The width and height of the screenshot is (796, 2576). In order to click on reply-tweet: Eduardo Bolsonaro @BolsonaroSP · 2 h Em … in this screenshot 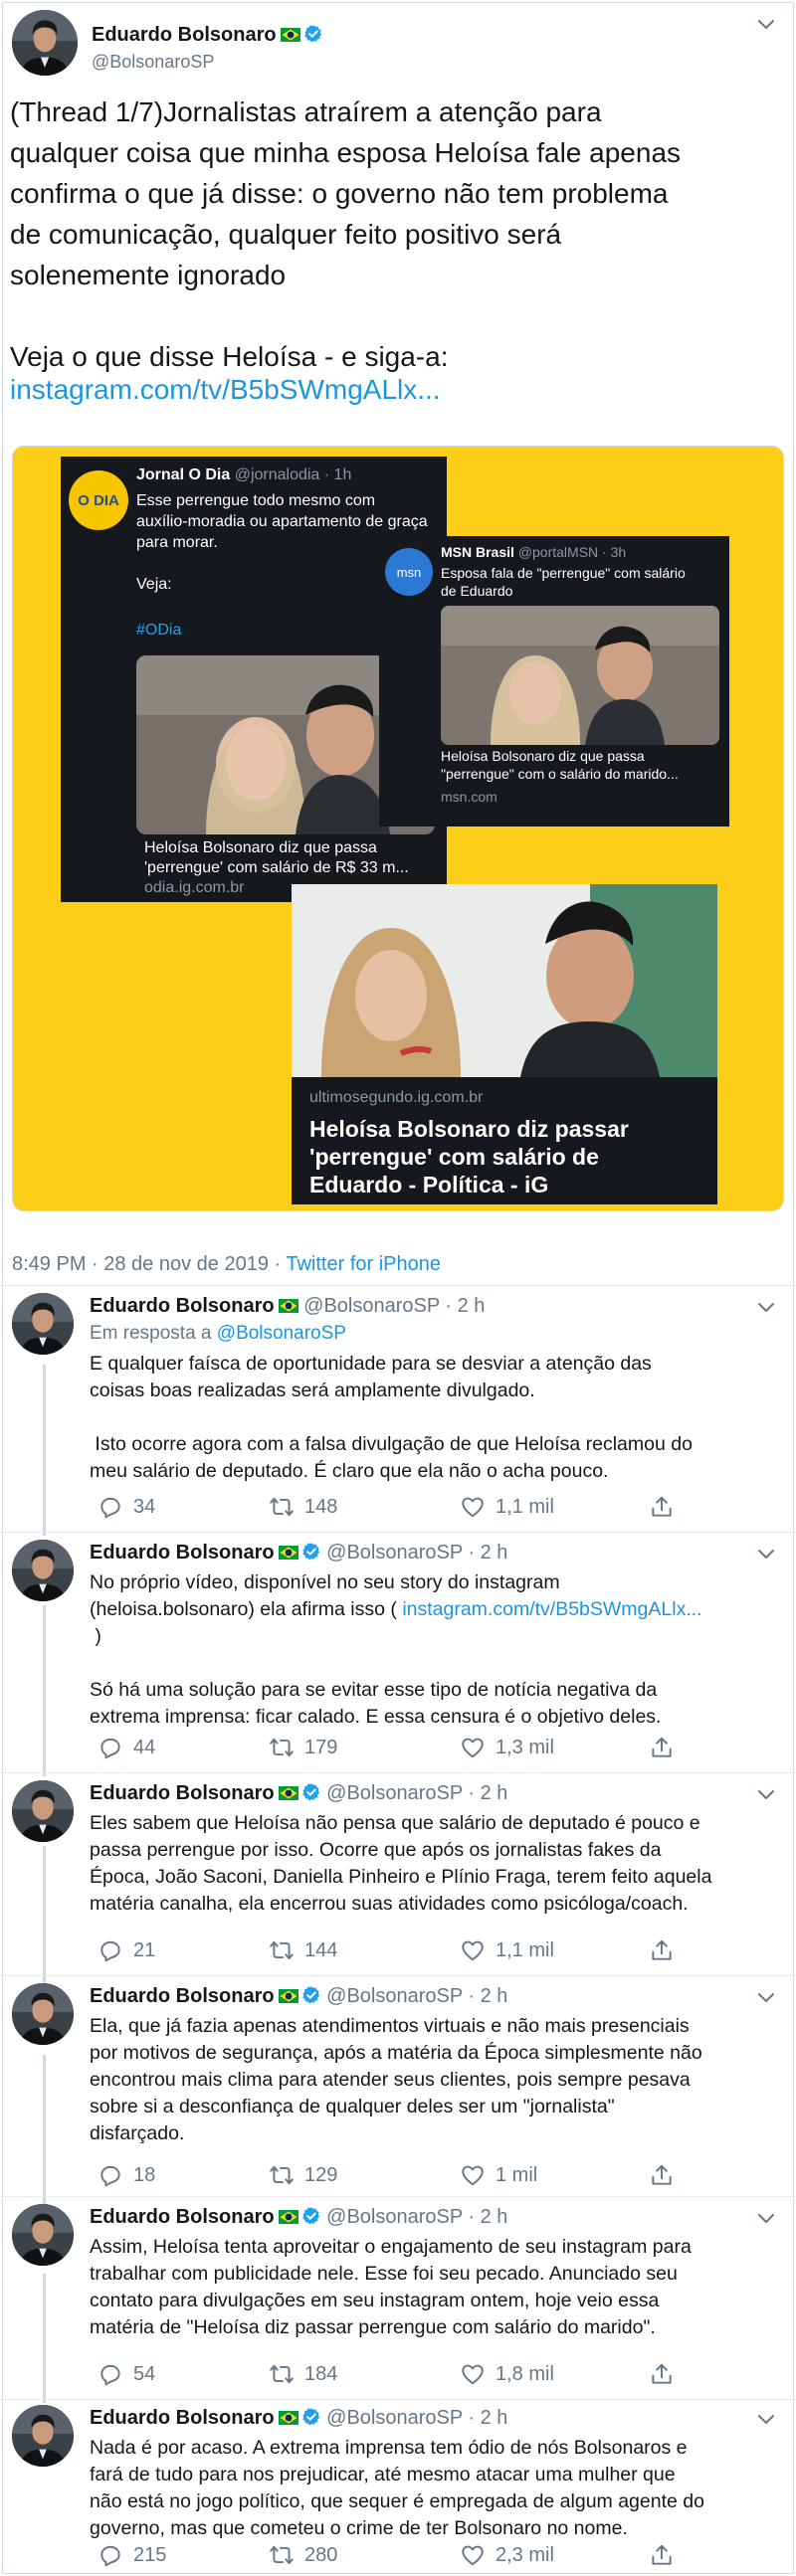, I will do `click(398, 1410)`.